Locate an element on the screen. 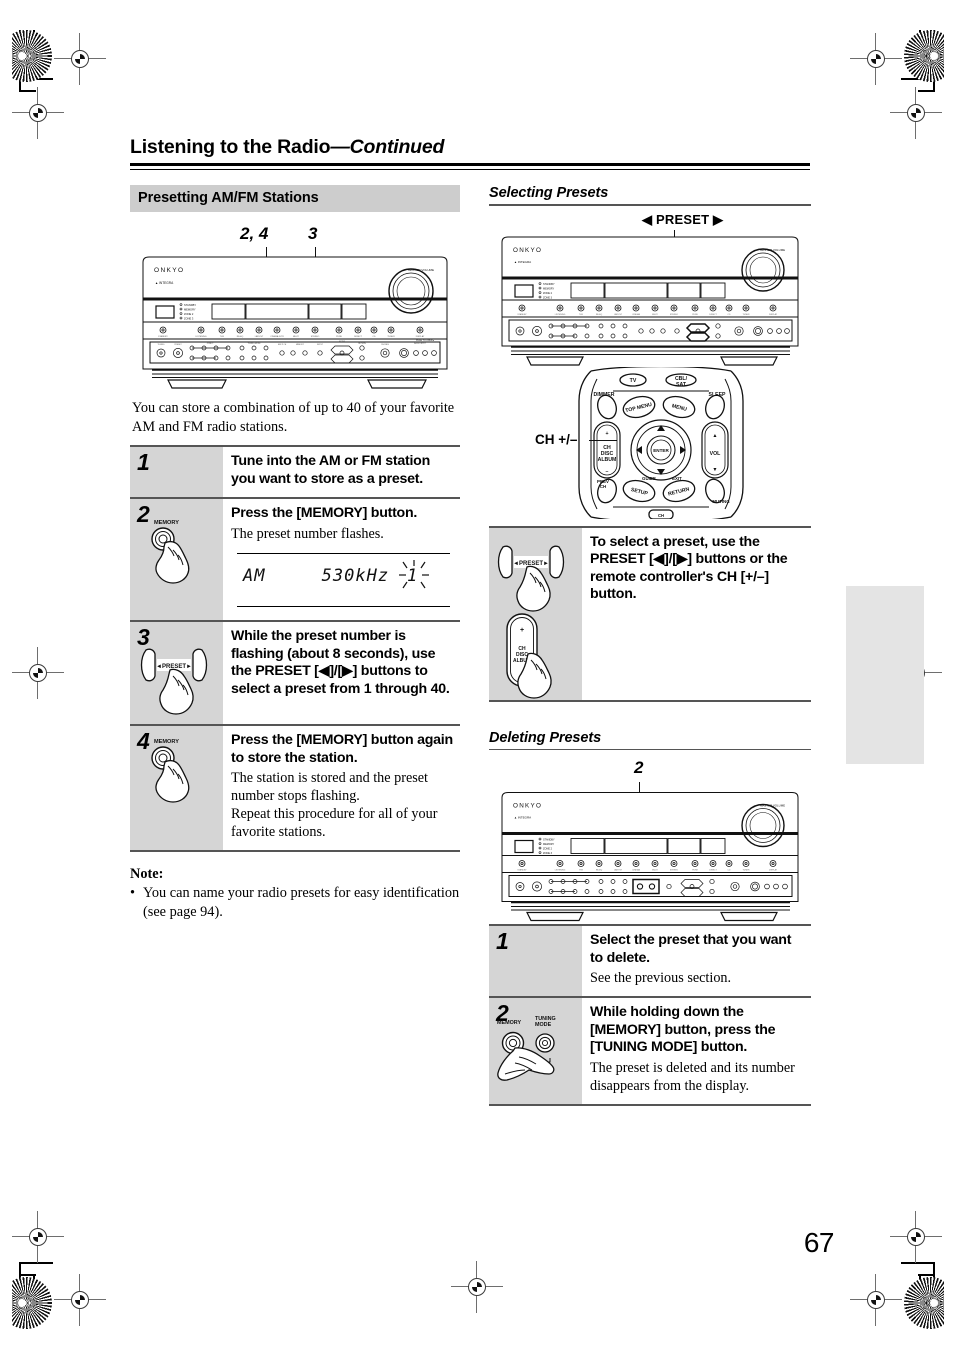 Image resolution: width=954 pixels, height=1351 pixels. registration-mark-mid-left is located at coordinates (38, 673).